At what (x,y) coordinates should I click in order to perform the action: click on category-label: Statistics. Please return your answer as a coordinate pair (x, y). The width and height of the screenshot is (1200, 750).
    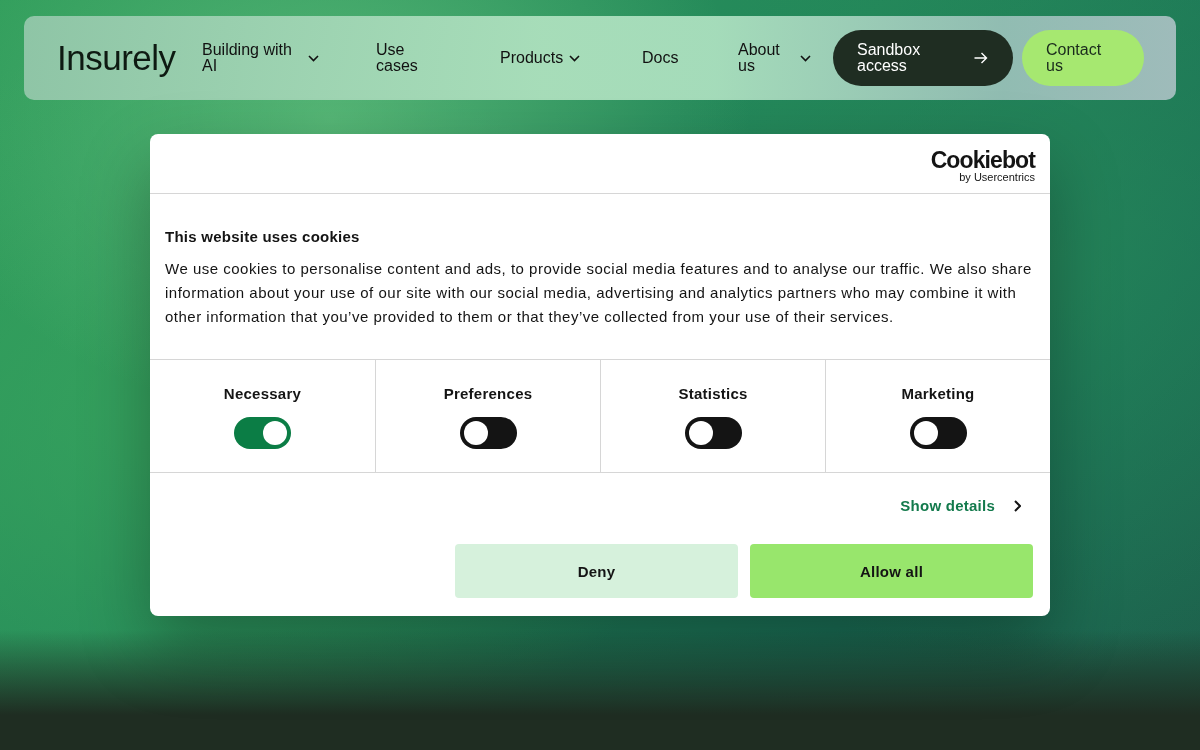
    Looking at the image, I should click on (713, 394).